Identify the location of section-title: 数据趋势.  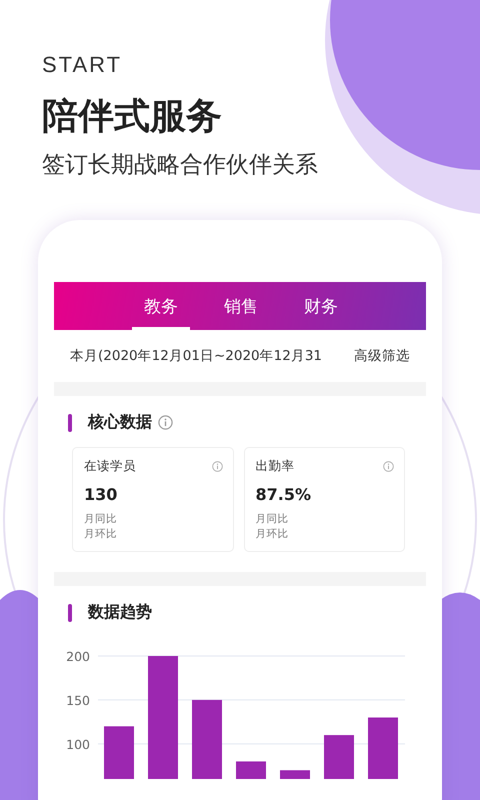
(120, 612).